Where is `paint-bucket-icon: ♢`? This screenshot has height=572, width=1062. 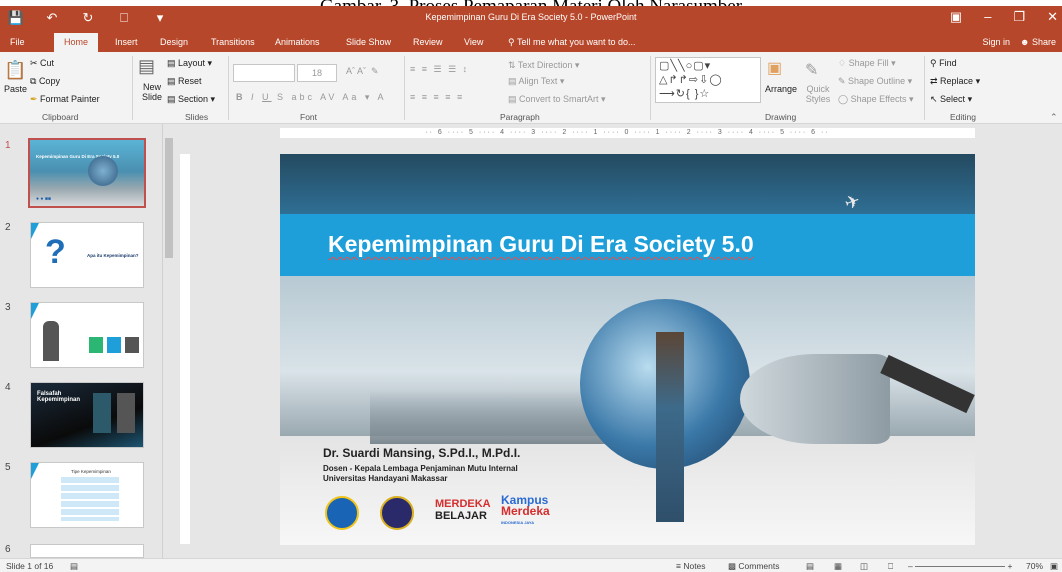
paint-bucket-icon: ♢ is located at coordinates (843, 63).